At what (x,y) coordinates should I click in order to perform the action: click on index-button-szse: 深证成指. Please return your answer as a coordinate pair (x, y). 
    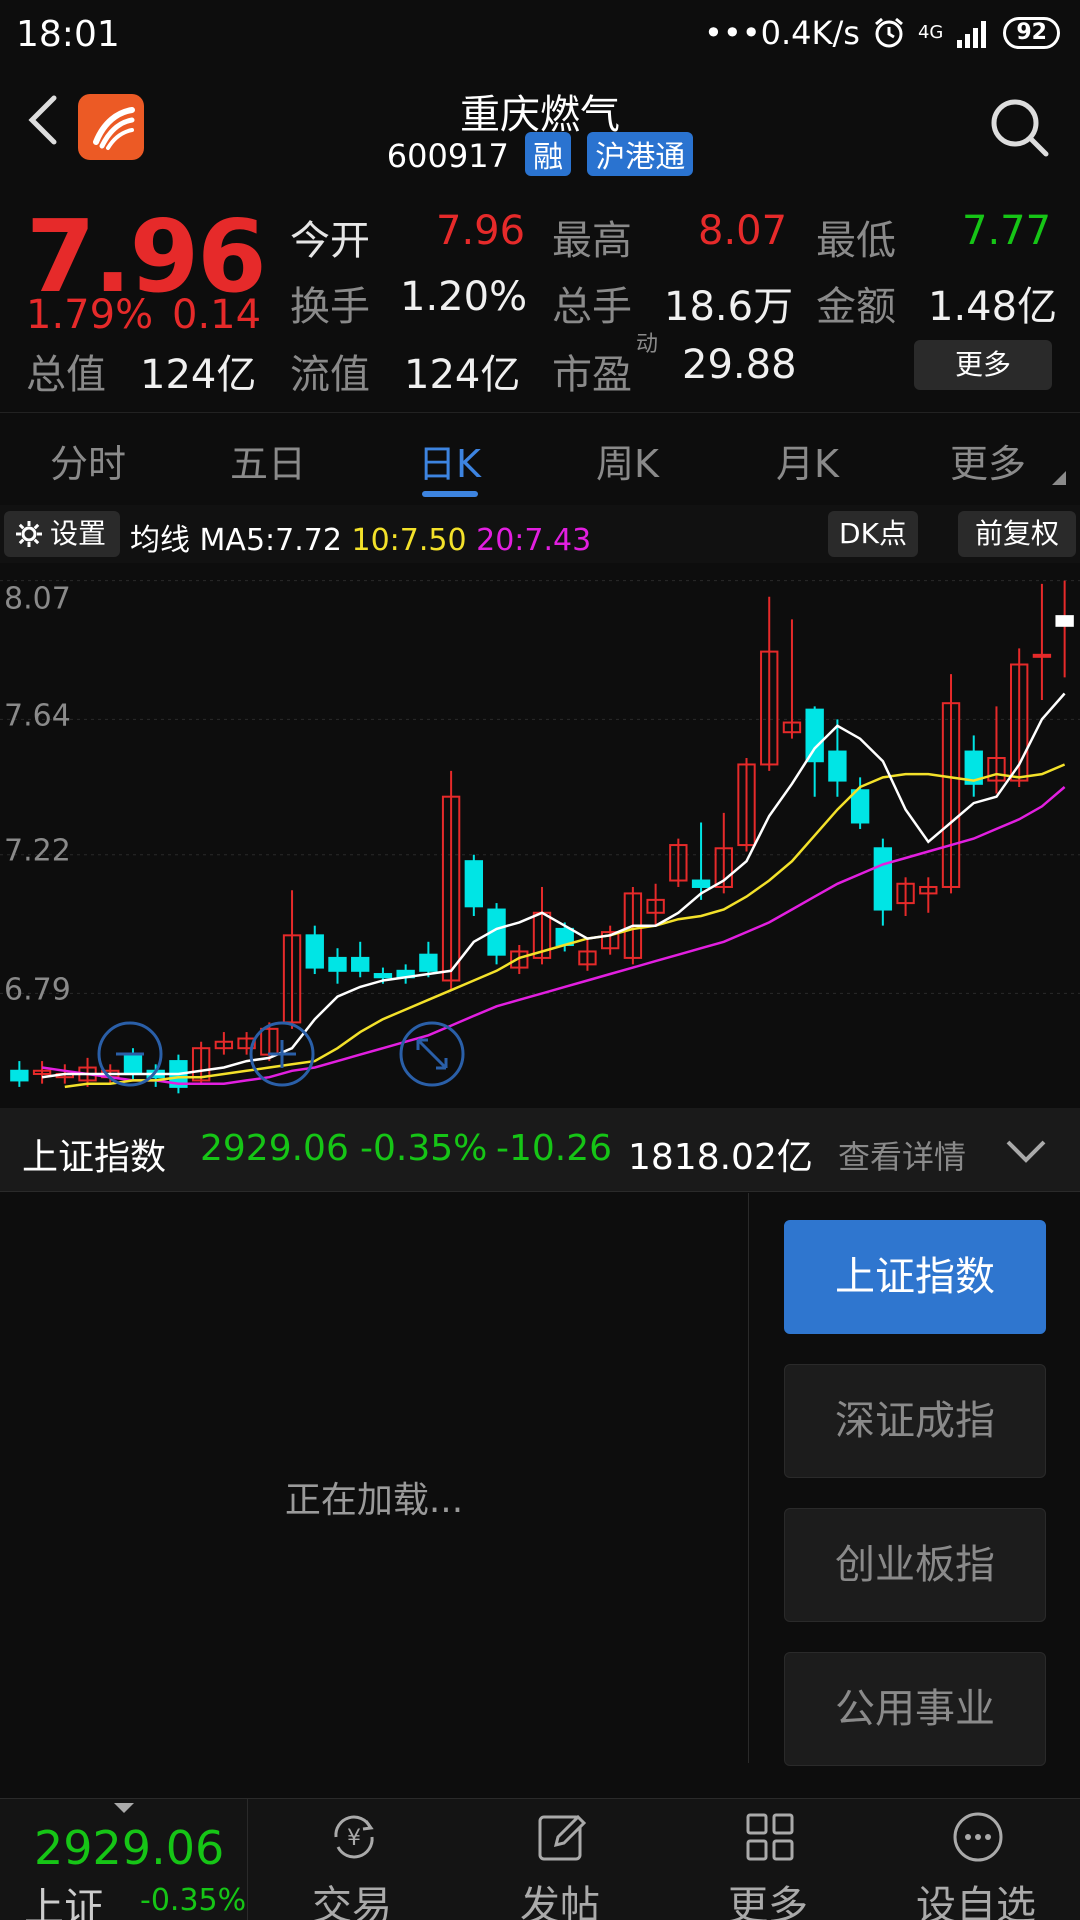
    Looking at the image, I should click on (915, 1421).